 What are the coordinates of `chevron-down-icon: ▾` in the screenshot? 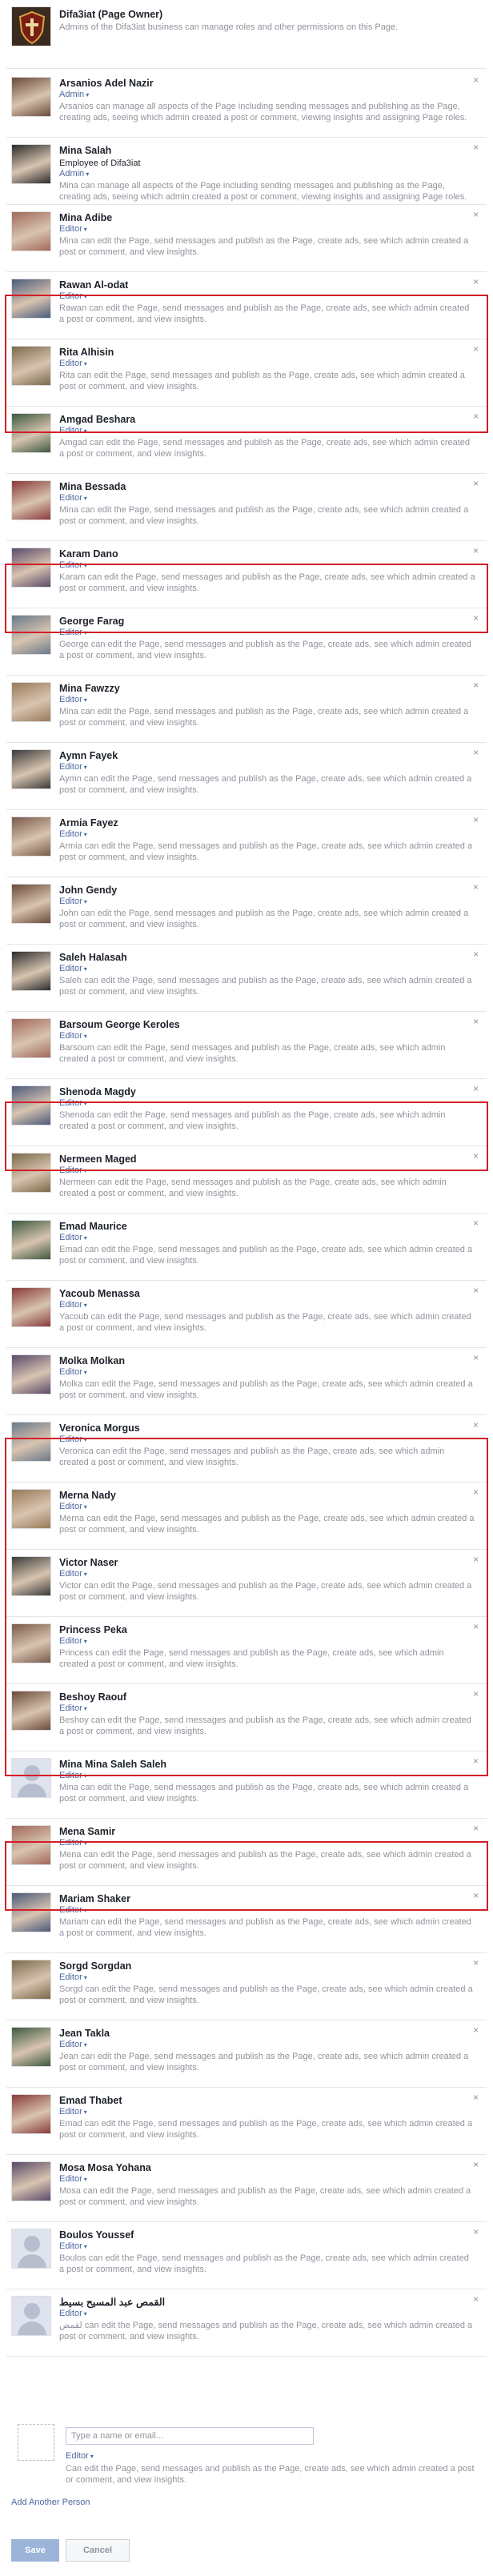 It's located at (85, 2045).